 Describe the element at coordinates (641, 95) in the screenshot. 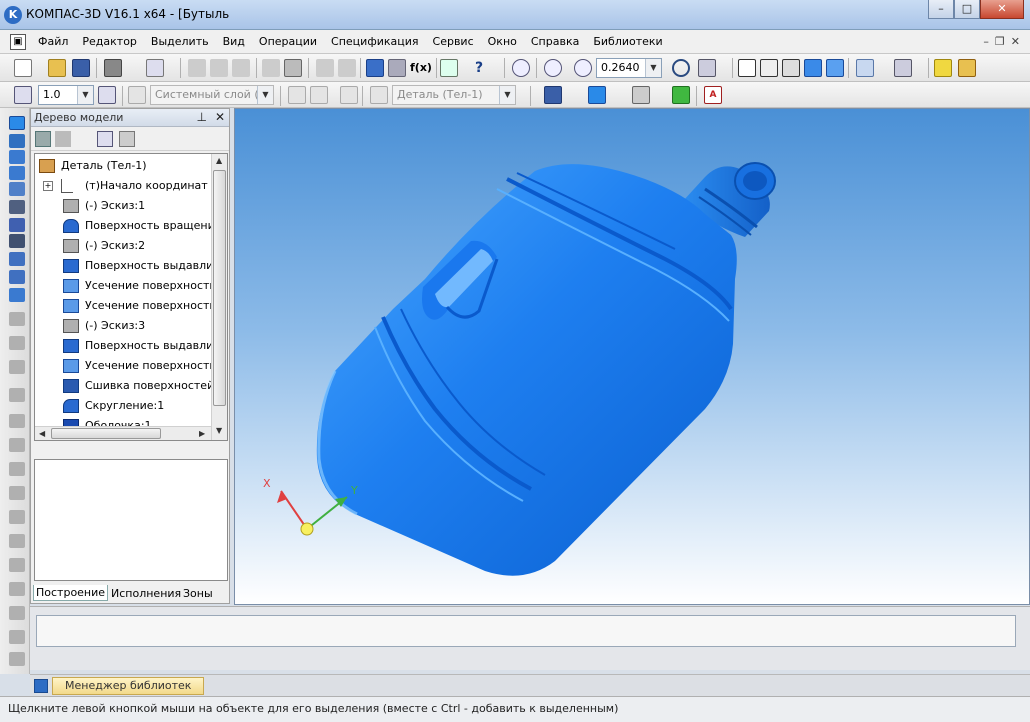

I see `filter-icon` at that location.